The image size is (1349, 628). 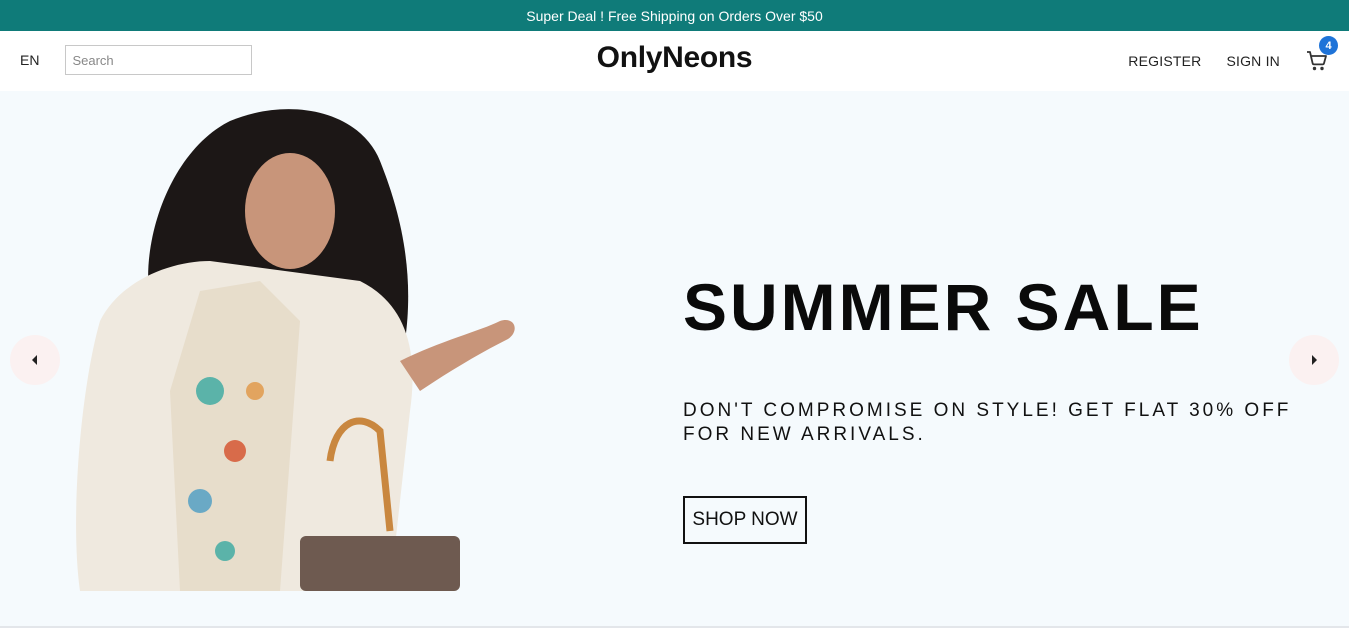 I want to click on cart-count-badge: 4, so click(x=1328, y=45).